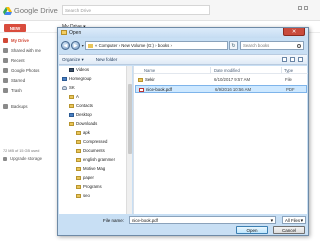  I want to click on star-icon, so click(5, 80).